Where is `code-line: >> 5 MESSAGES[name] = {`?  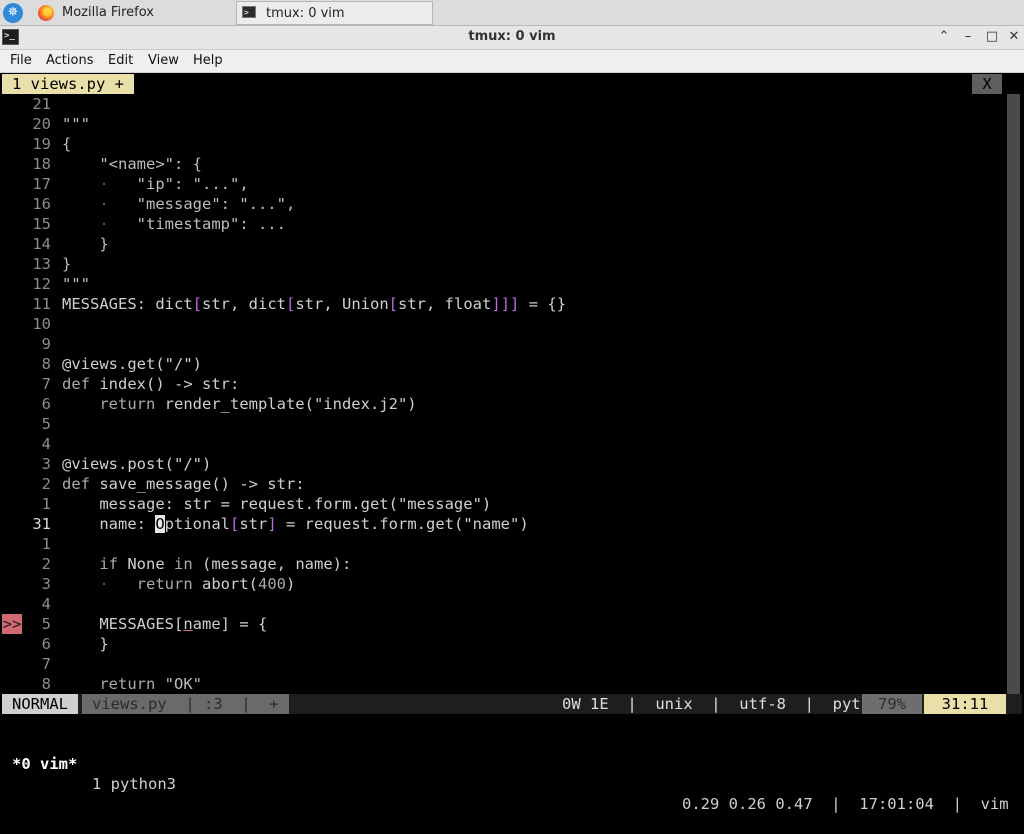 code-line: >> 5 MESSAGES[name] = { is located at coordinates (502, 624).